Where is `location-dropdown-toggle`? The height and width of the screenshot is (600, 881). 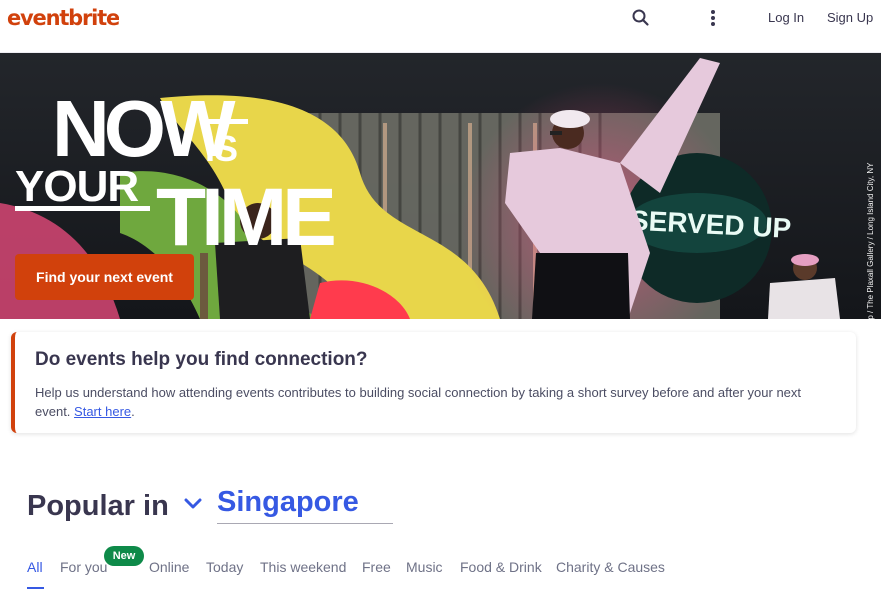
location-dropdown-toggle is located at coordinates (193, 504).